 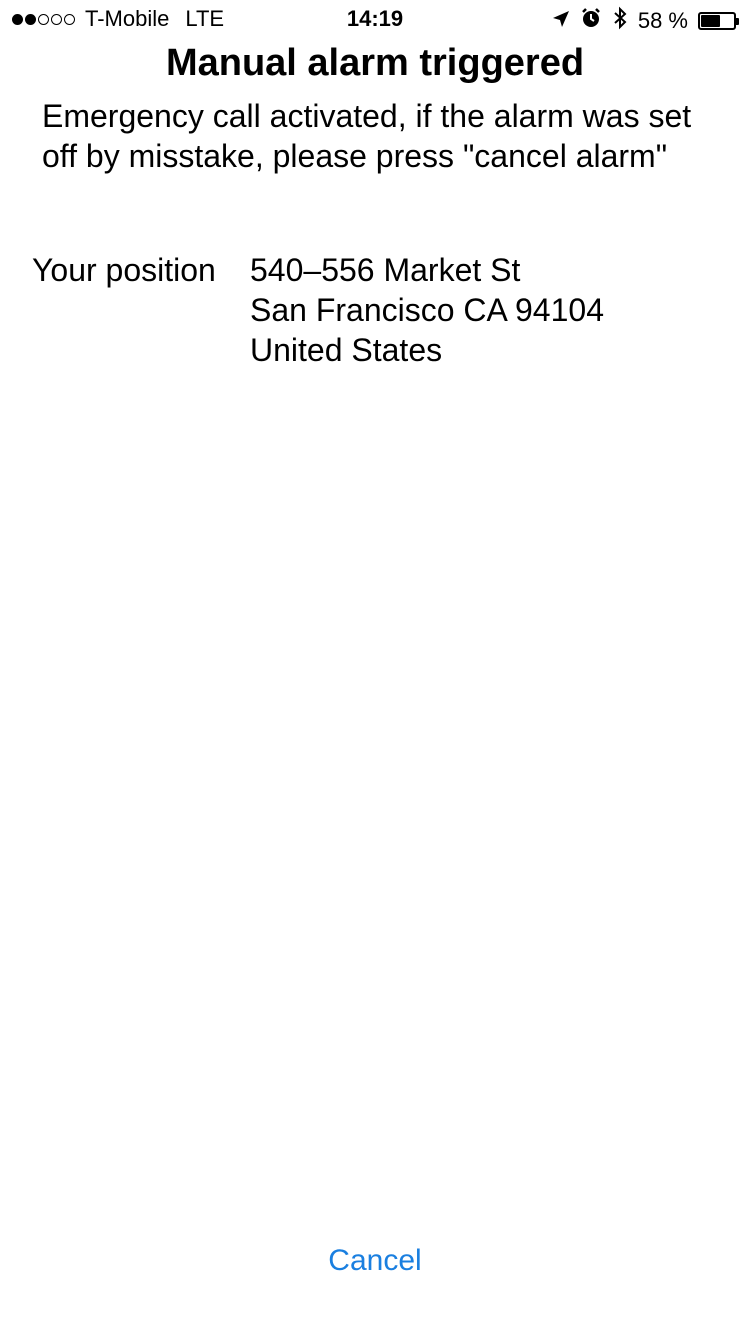 What do you see at coordinates (375, 63) in the screenshot?
I see `alert-title: Manual alarm triggered` at bounding box center [375, 63].